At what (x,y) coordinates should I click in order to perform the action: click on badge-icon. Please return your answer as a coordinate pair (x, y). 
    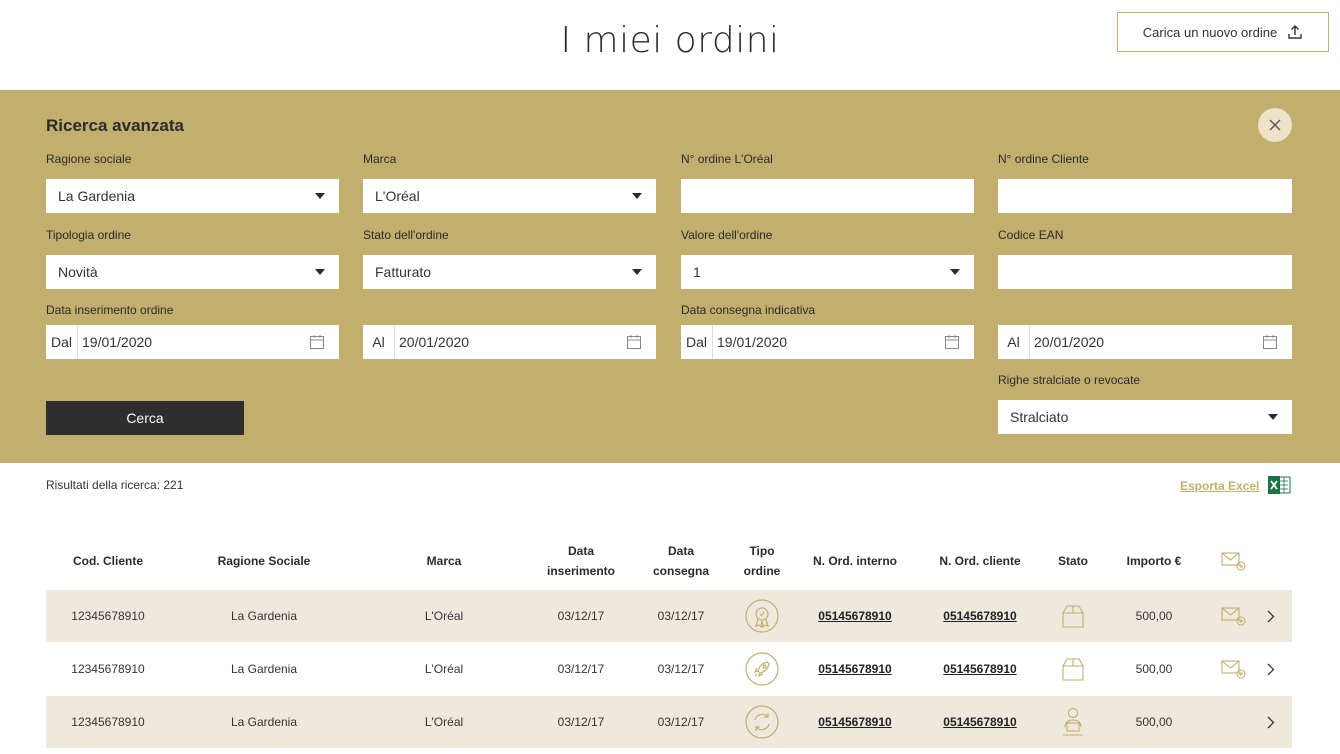
    Looking at the image, I should click on (762, 616).